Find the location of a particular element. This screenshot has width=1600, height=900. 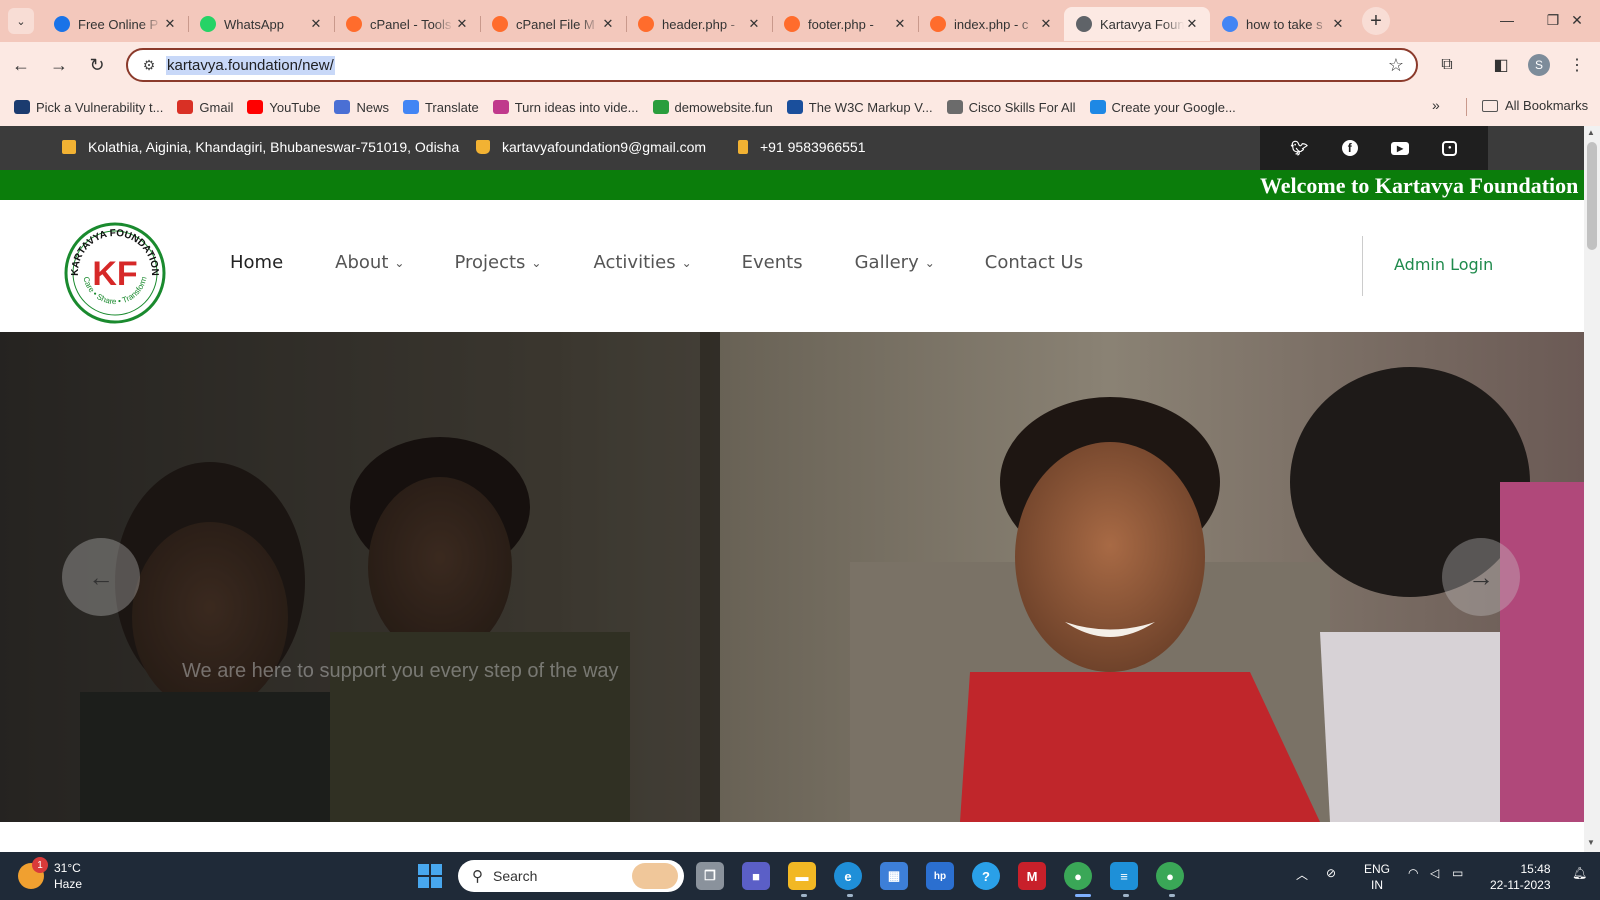

more-bookmarks-icon: » is located at coordinates (1436, 105).